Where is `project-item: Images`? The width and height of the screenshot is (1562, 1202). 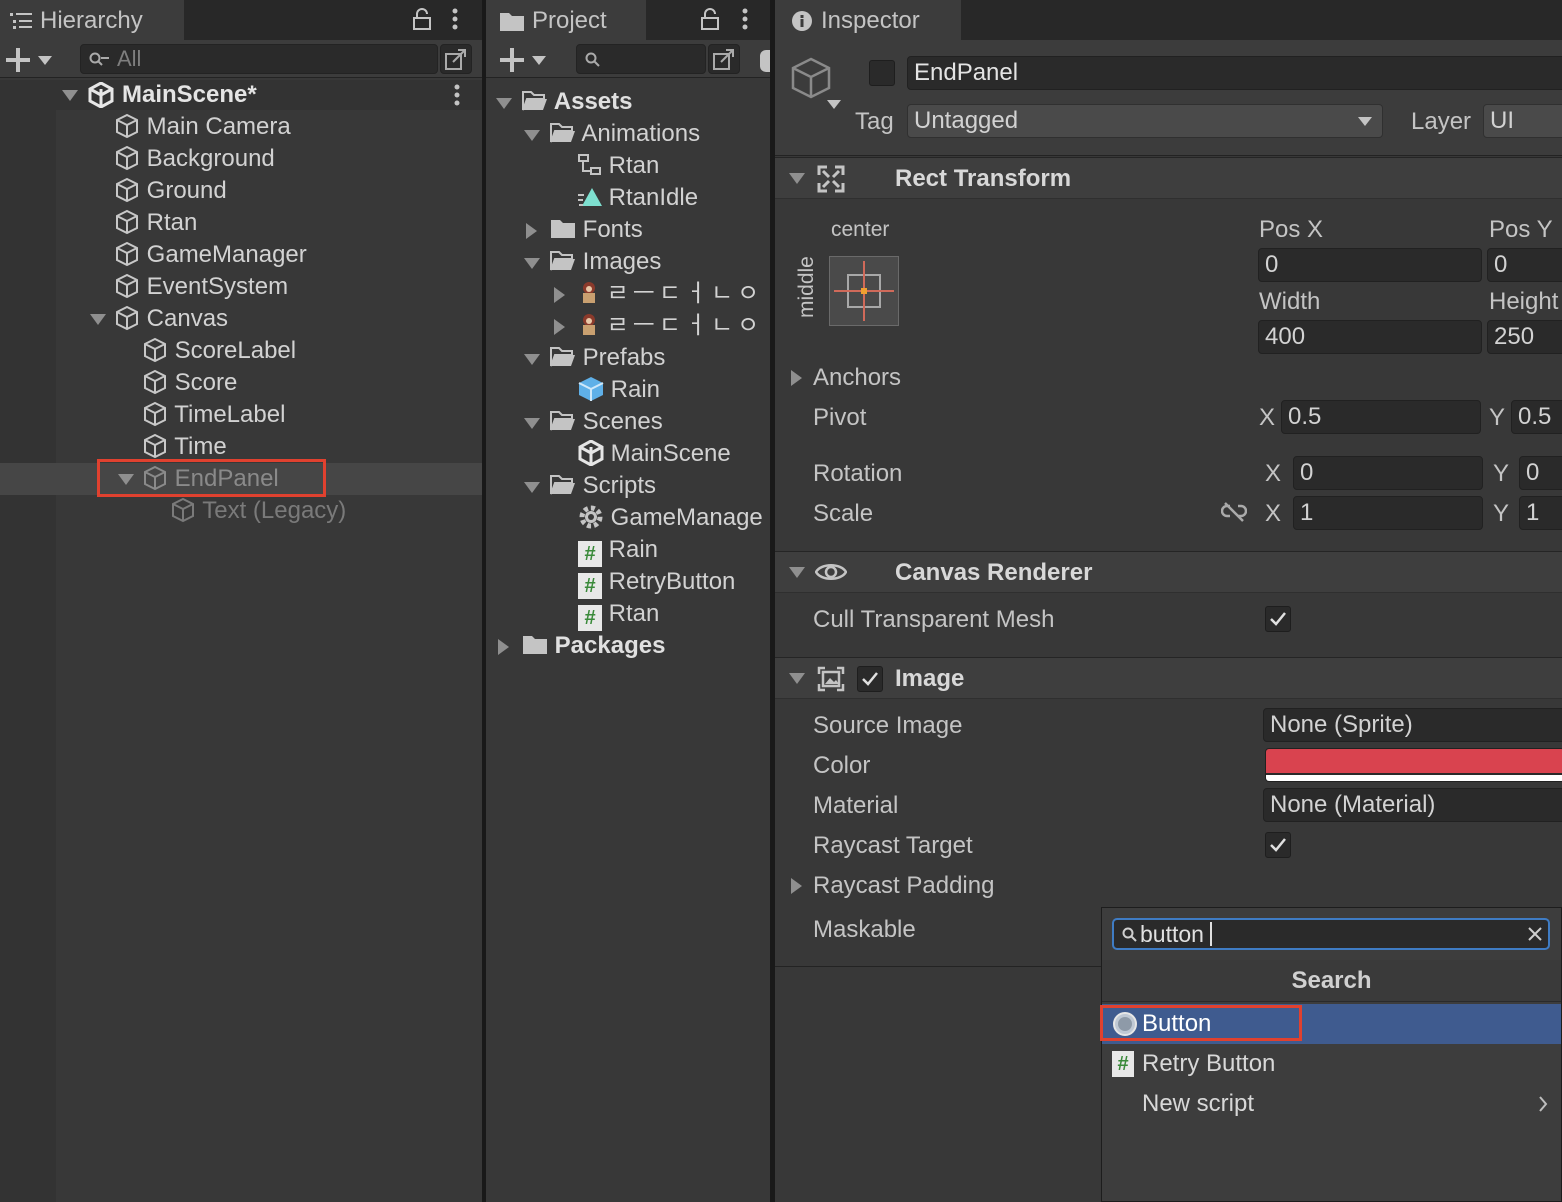
project-item: Images is located at coordinates (605, 262).